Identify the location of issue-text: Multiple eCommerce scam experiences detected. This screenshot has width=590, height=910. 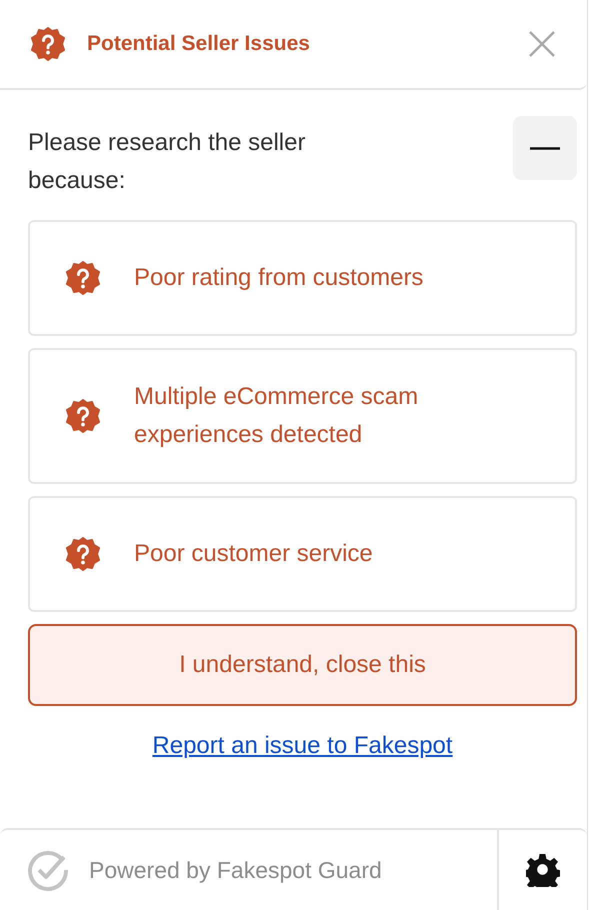
(277, 416).